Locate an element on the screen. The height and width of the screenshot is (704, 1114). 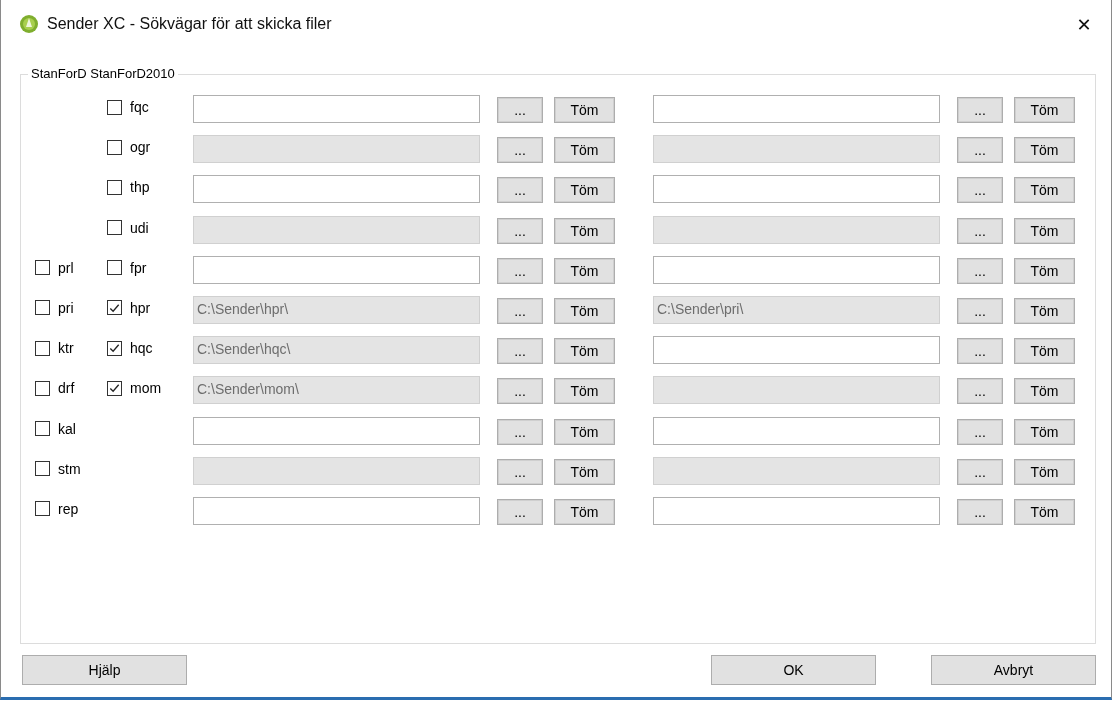
app-icon is located at coordinates (29, 24).